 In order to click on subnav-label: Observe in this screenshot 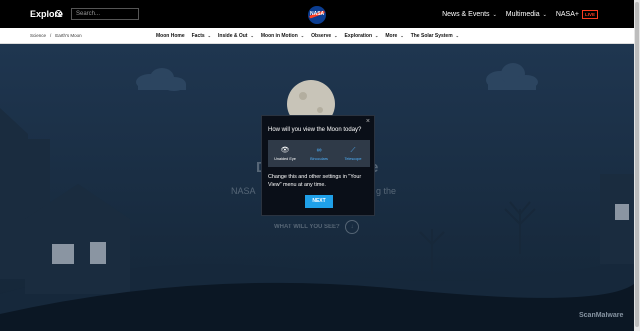, I will do `click(321, 36)`.